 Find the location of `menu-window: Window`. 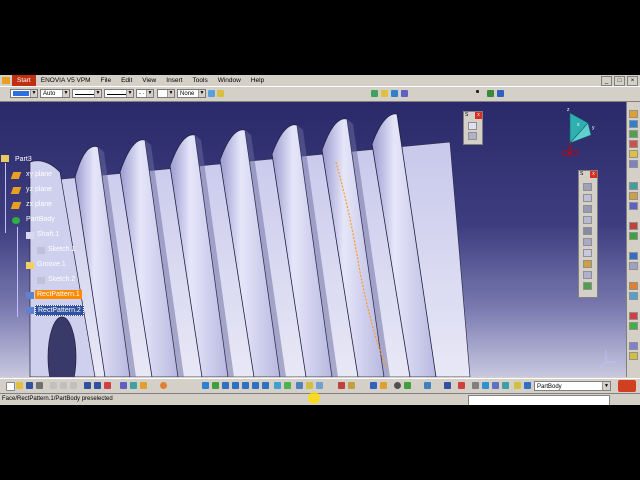

menu-window: Window is located at coordinates (229, 80).